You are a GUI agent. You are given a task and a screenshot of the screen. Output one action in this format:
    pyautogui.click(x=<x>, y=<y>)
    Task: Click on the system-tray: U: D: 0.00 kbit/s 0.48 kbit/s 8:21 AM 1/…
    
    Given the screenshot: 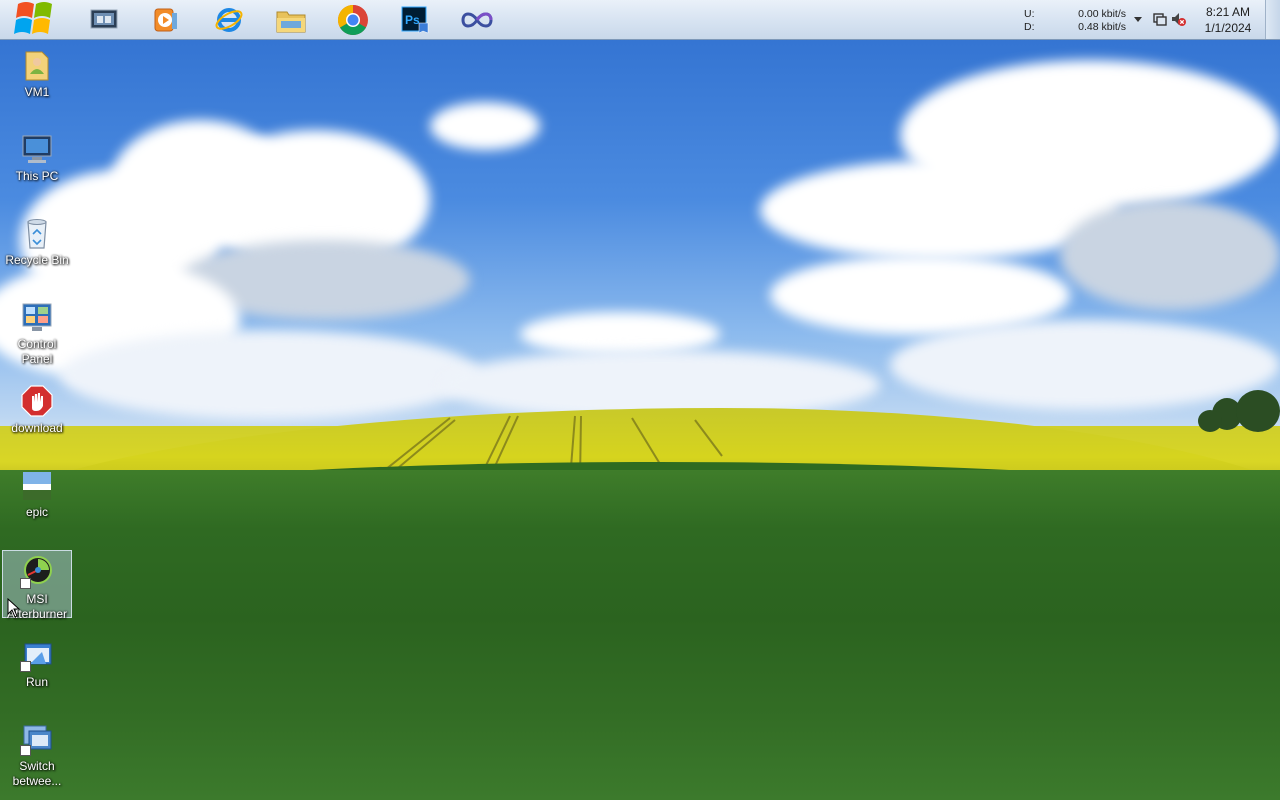 What is the action you would take?
    pyautogui.click(x=1139, y=20)
    